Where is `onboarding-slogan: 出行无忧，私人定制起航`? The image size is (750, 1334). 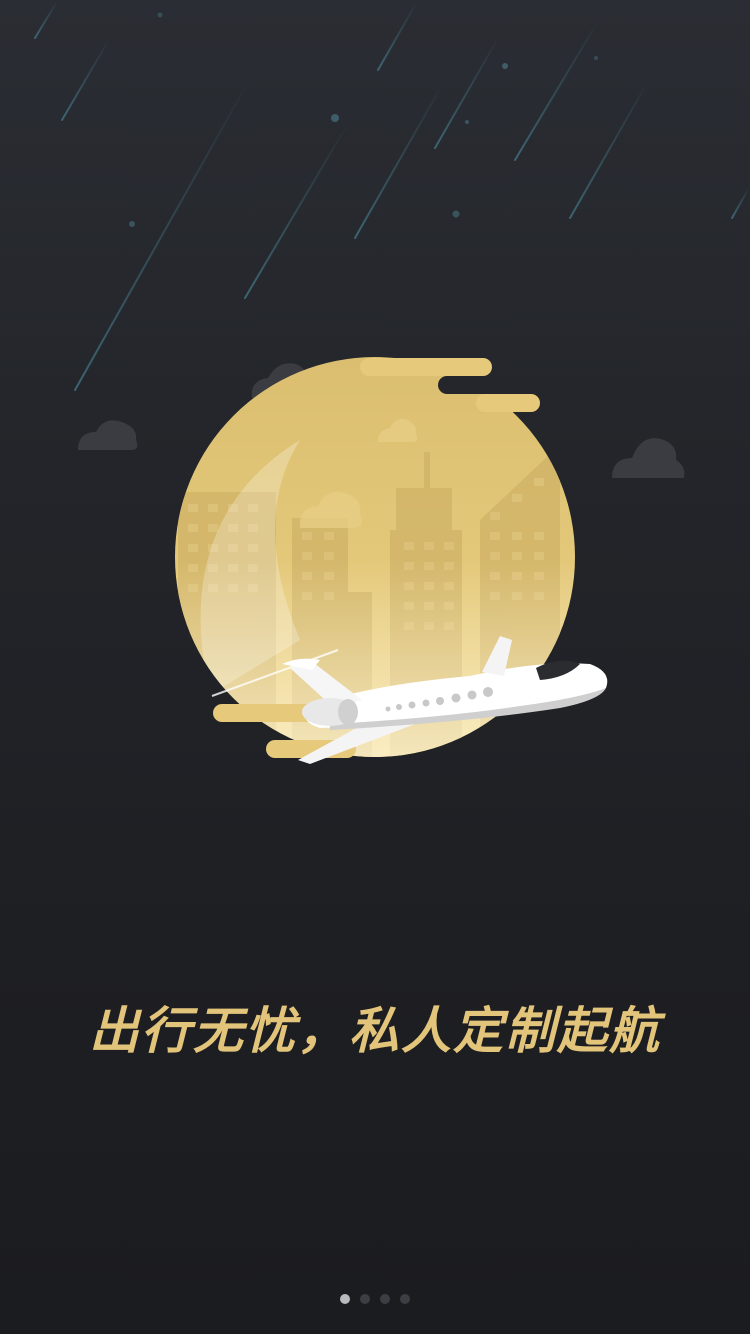
onboarding-slogan: 出行无忧，私人定制起航 is located at coordinates (375, 1031).